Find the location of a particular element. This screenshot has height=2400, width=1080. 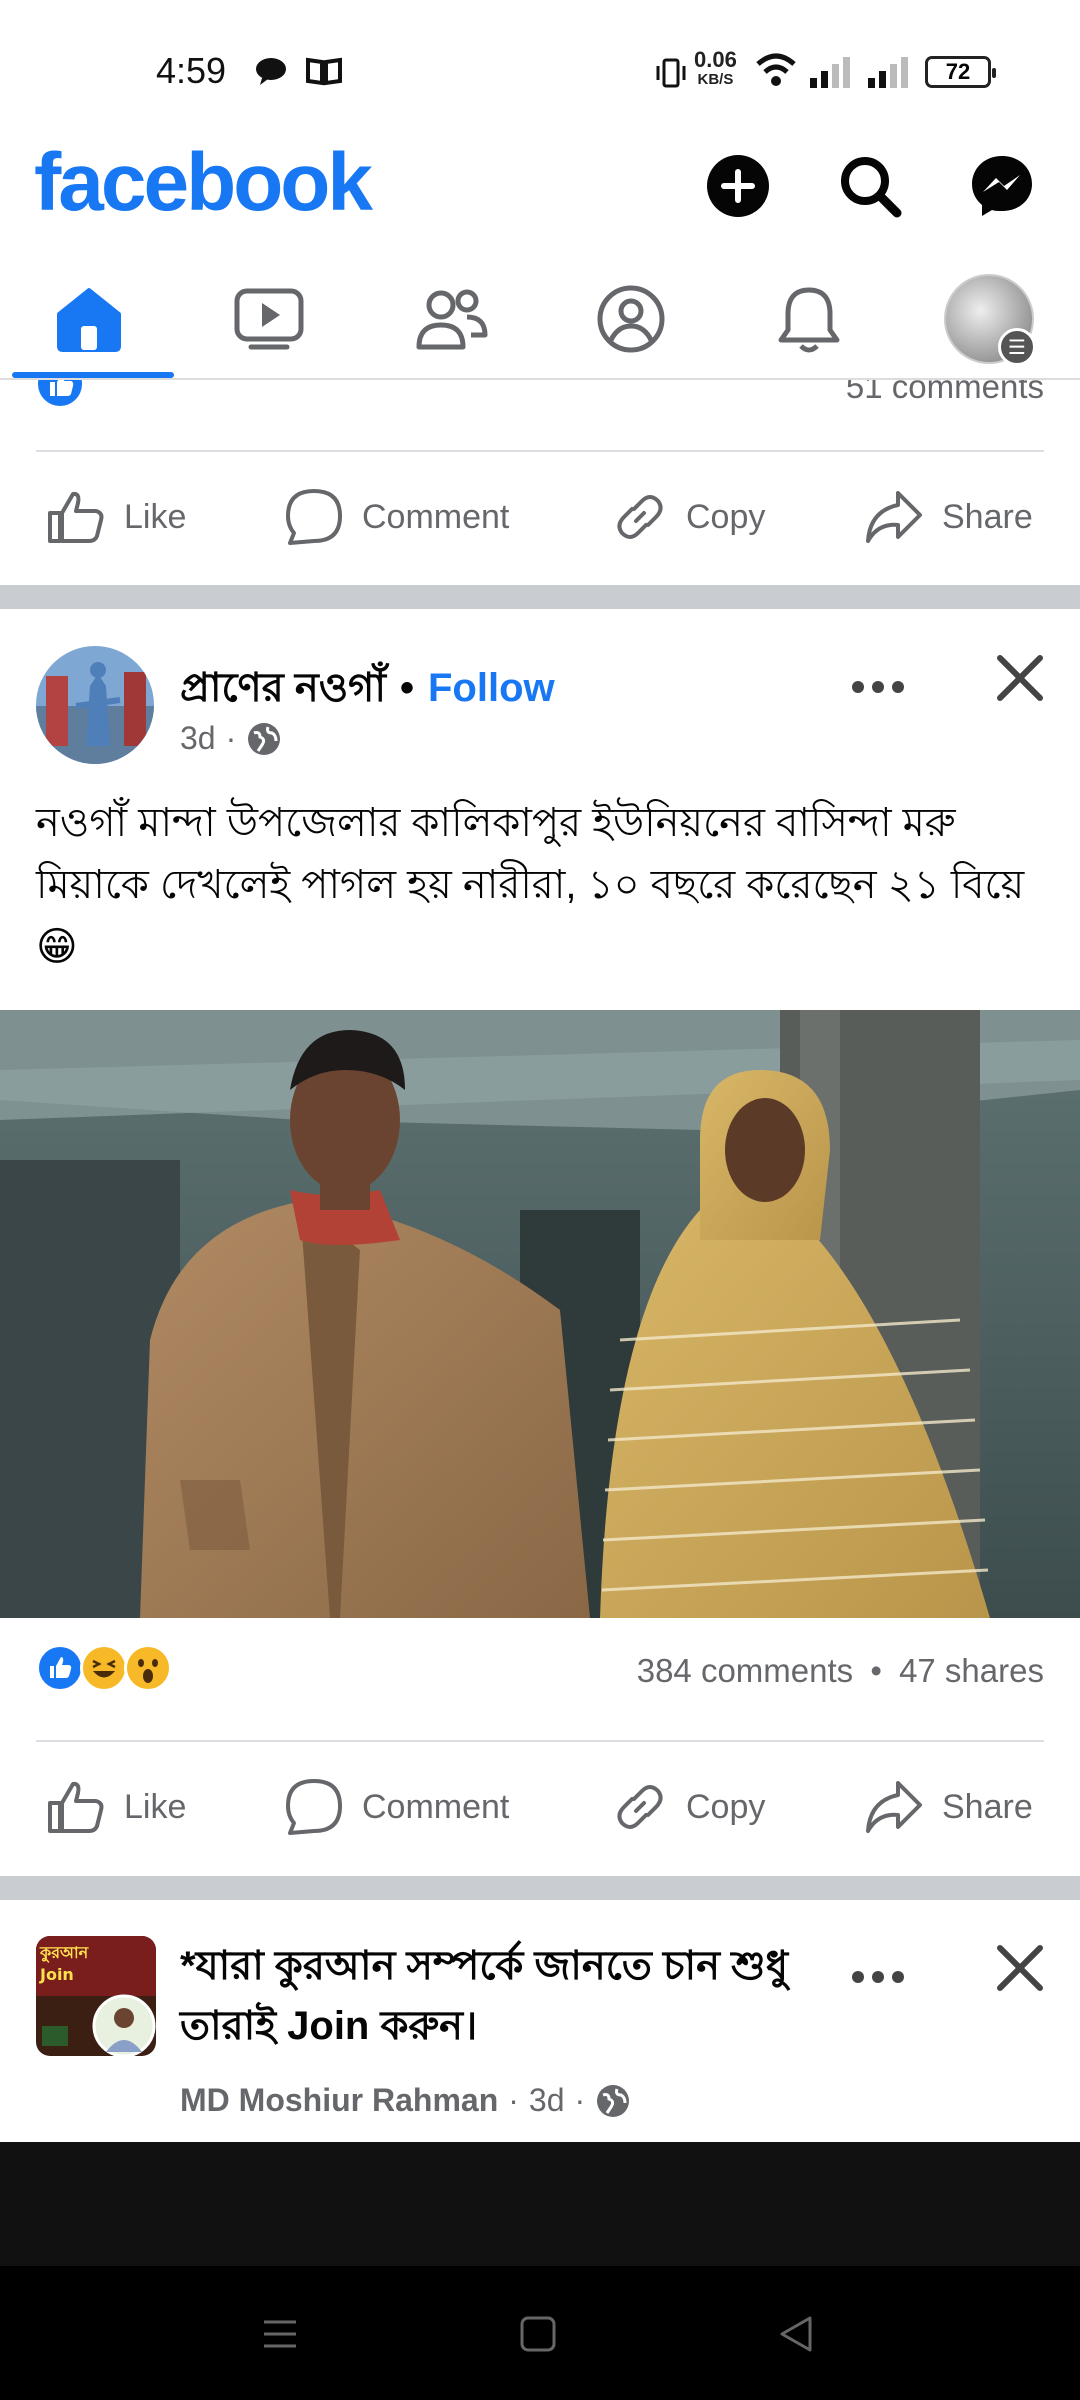

tab-friends is located at coordinates (451, 319).